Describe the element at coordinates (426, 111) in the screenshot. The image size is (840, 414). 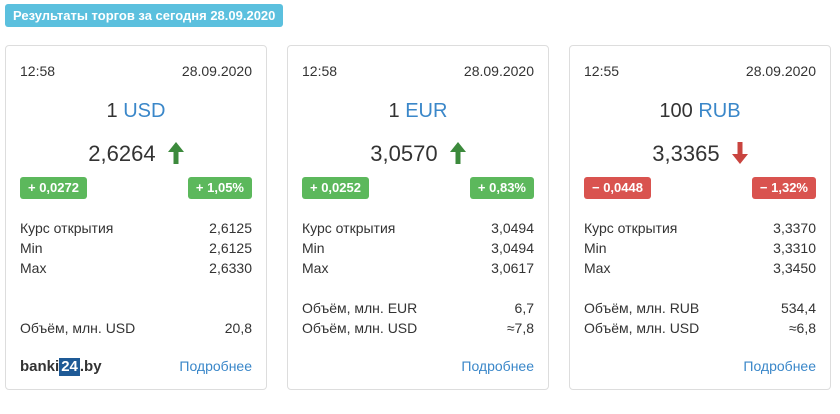
I see `currency-code: EUR` at that location.